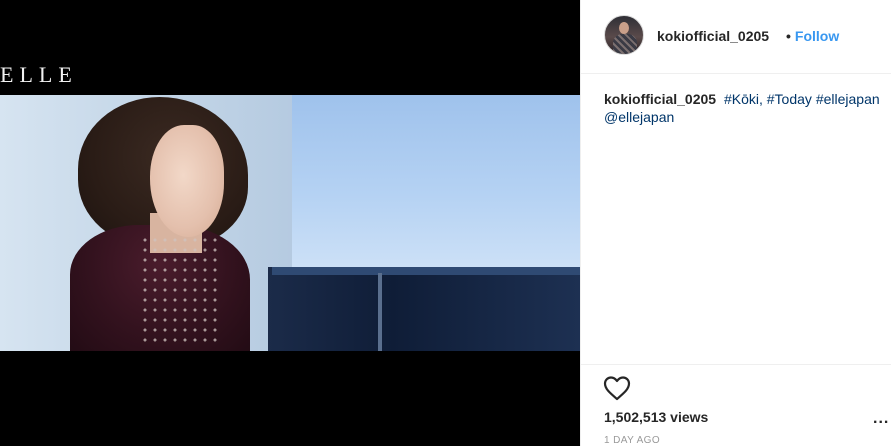 The height and width of the screenshot is (446, 891). Describe the element at coordinates (426, 271) in the screenshot. I see `curtain-rail` at that location.